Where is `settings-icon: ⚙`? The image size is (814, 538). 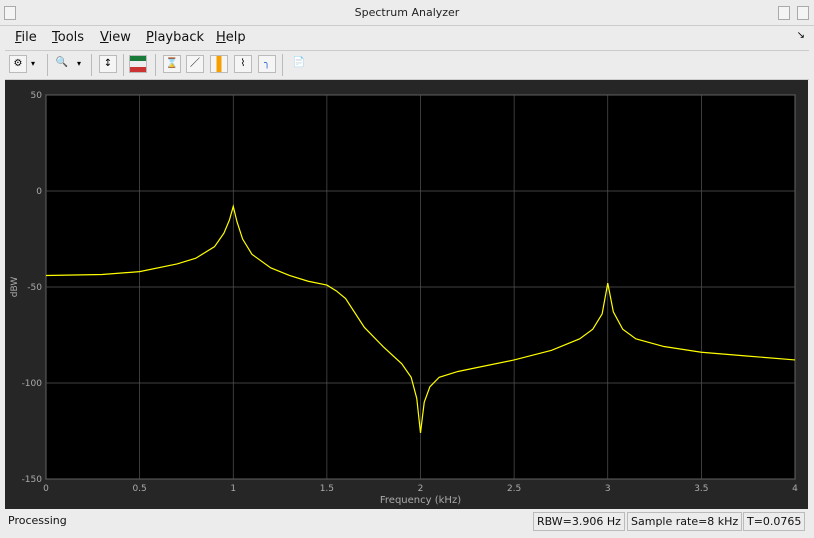
settings-icon: ⚙ is located at coordinates (18, 64).